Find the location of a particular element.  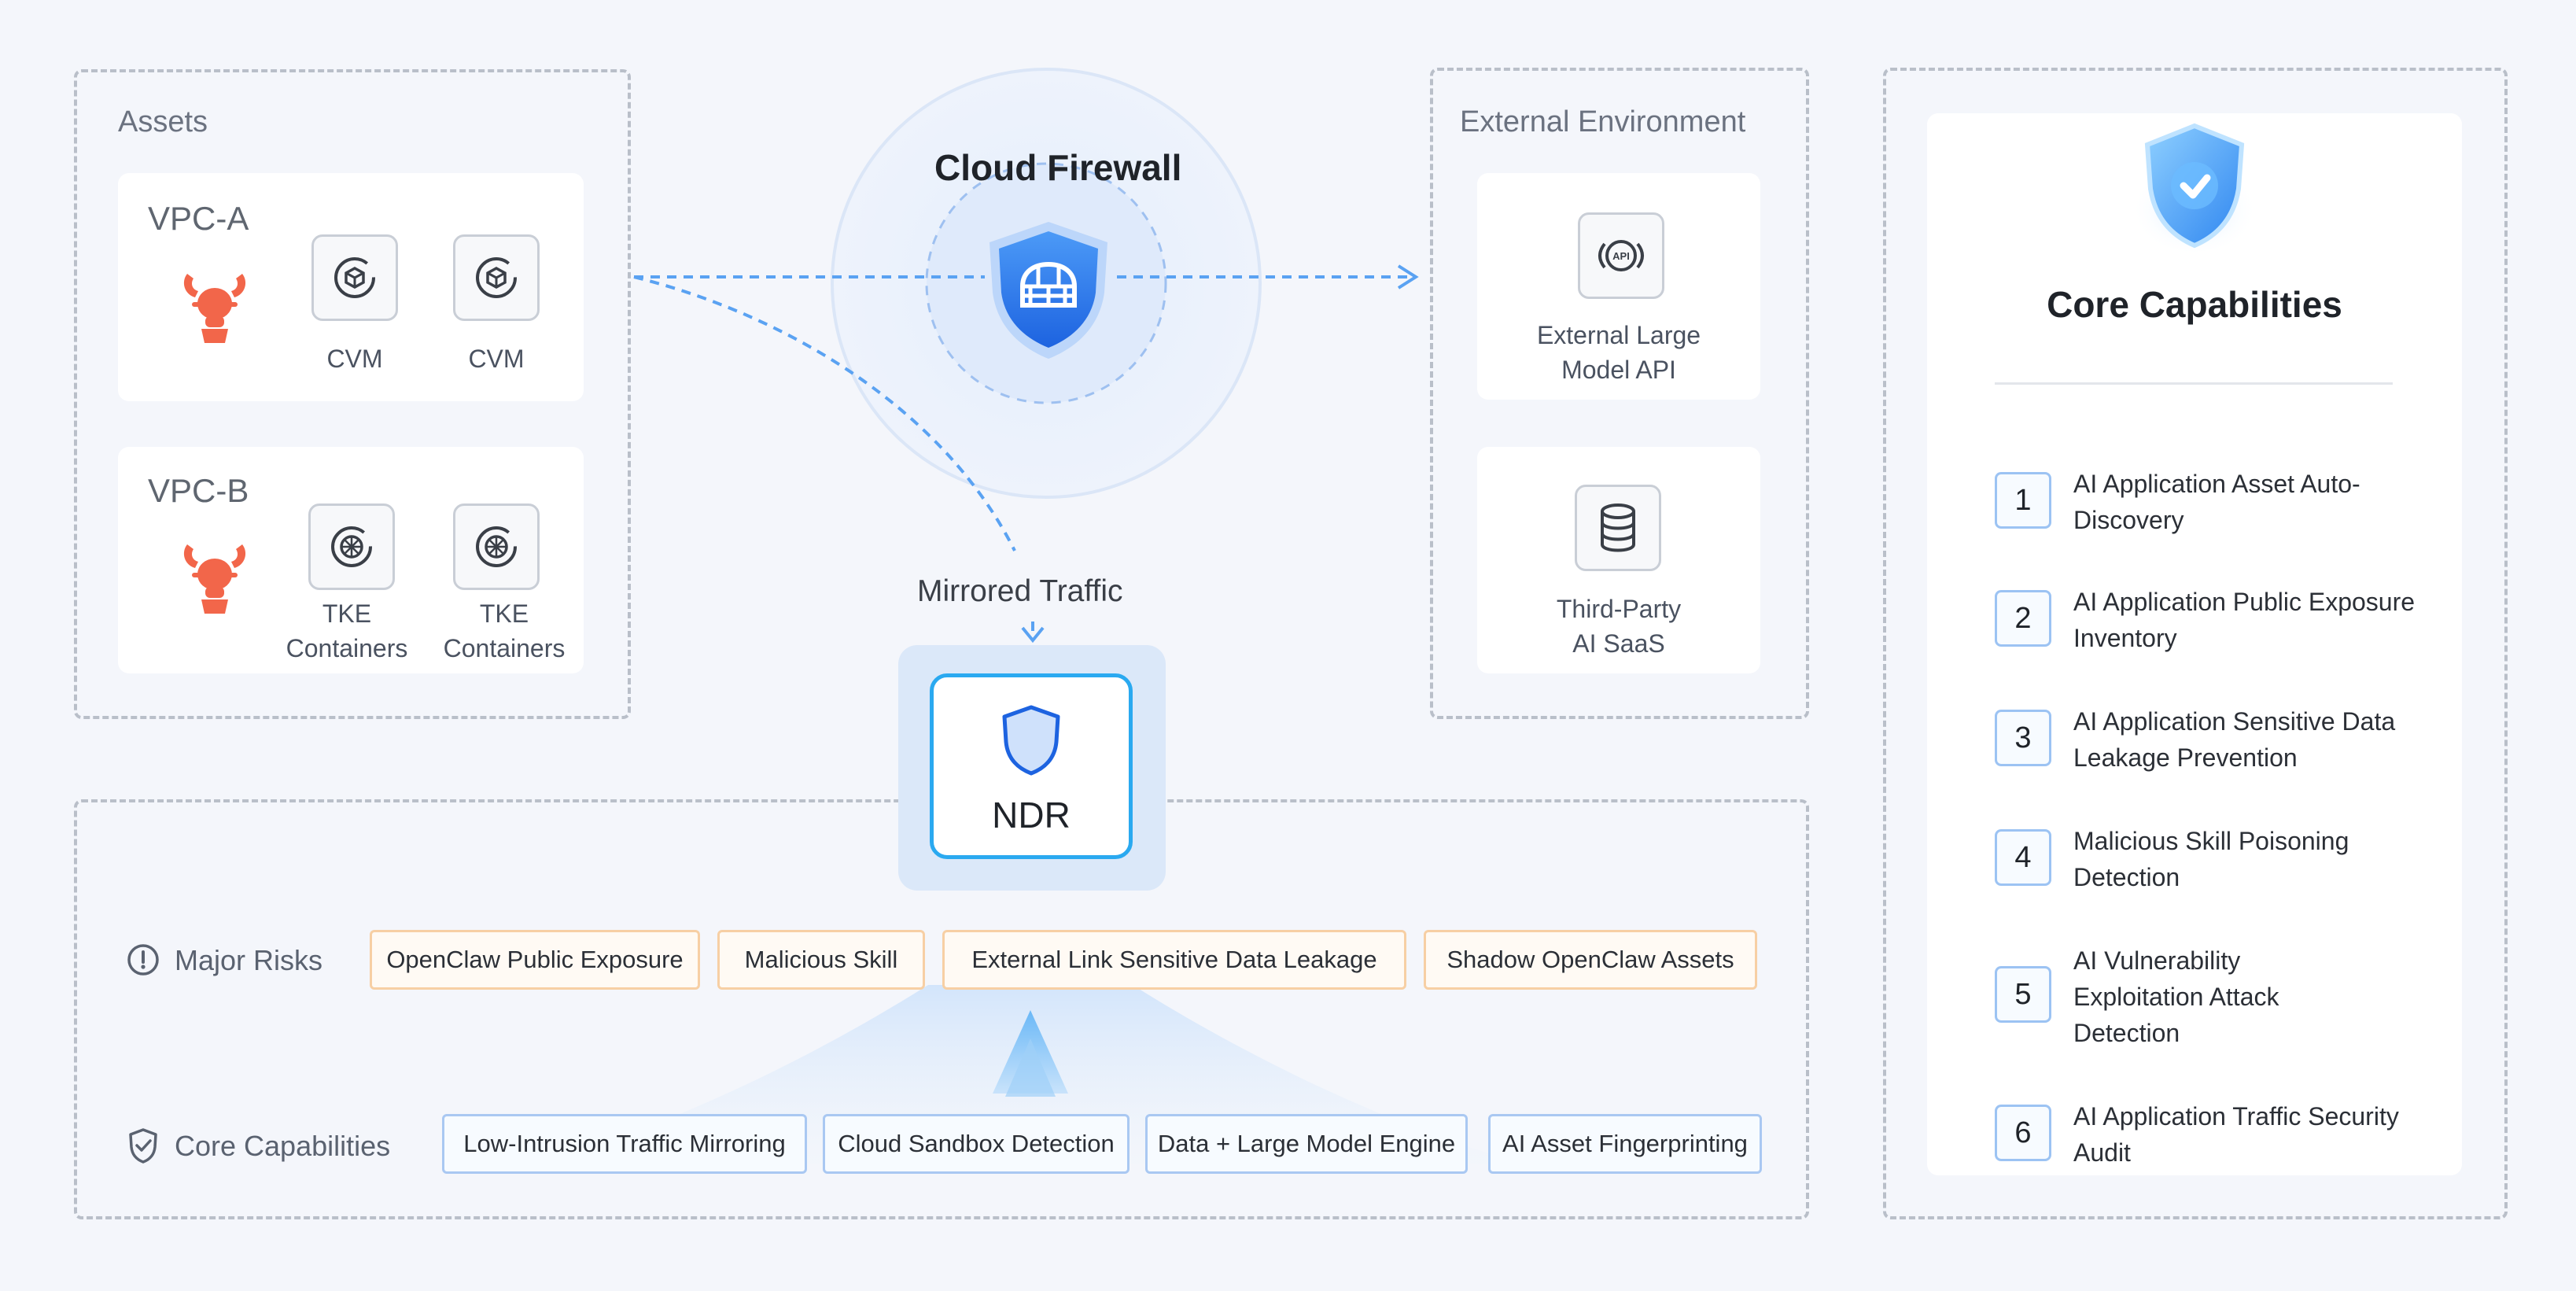

core-panel-title: Core Capabilities is located at coordinates (2194, 304).